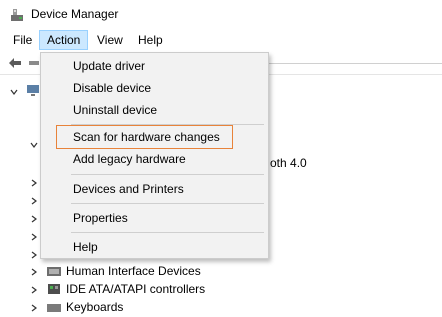 This screenshot has width=442, height=317. Describe the element at coordinates (64, 40) in the screenshot. I see `menu-action: Action` at that location.